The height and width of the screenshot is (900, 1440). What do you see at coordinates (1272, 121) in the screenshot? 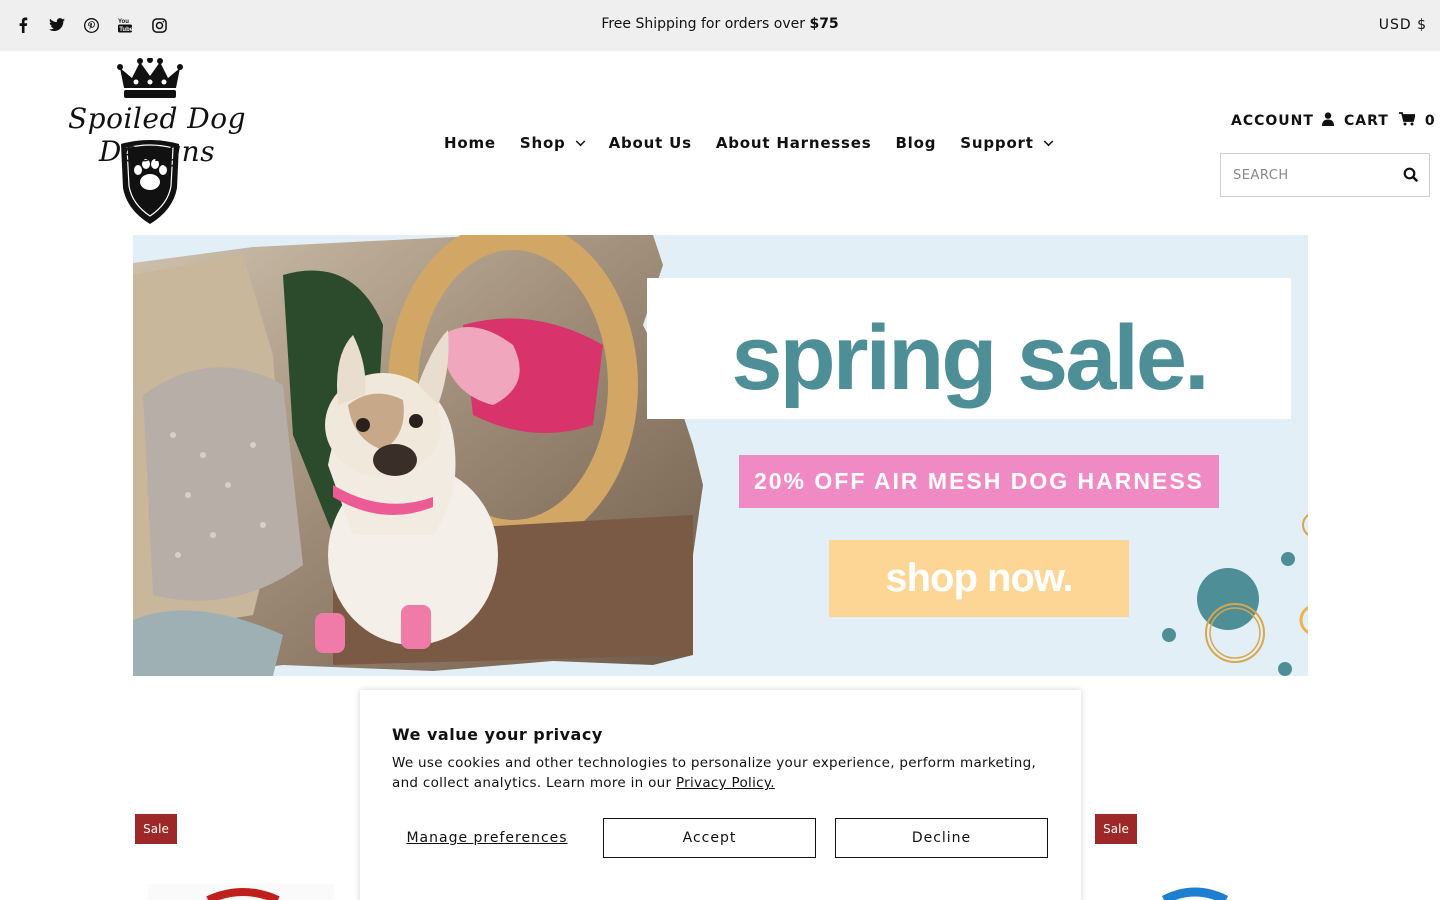
I see `account-label: ACCOUNT` at bounding box center [1272, 121].